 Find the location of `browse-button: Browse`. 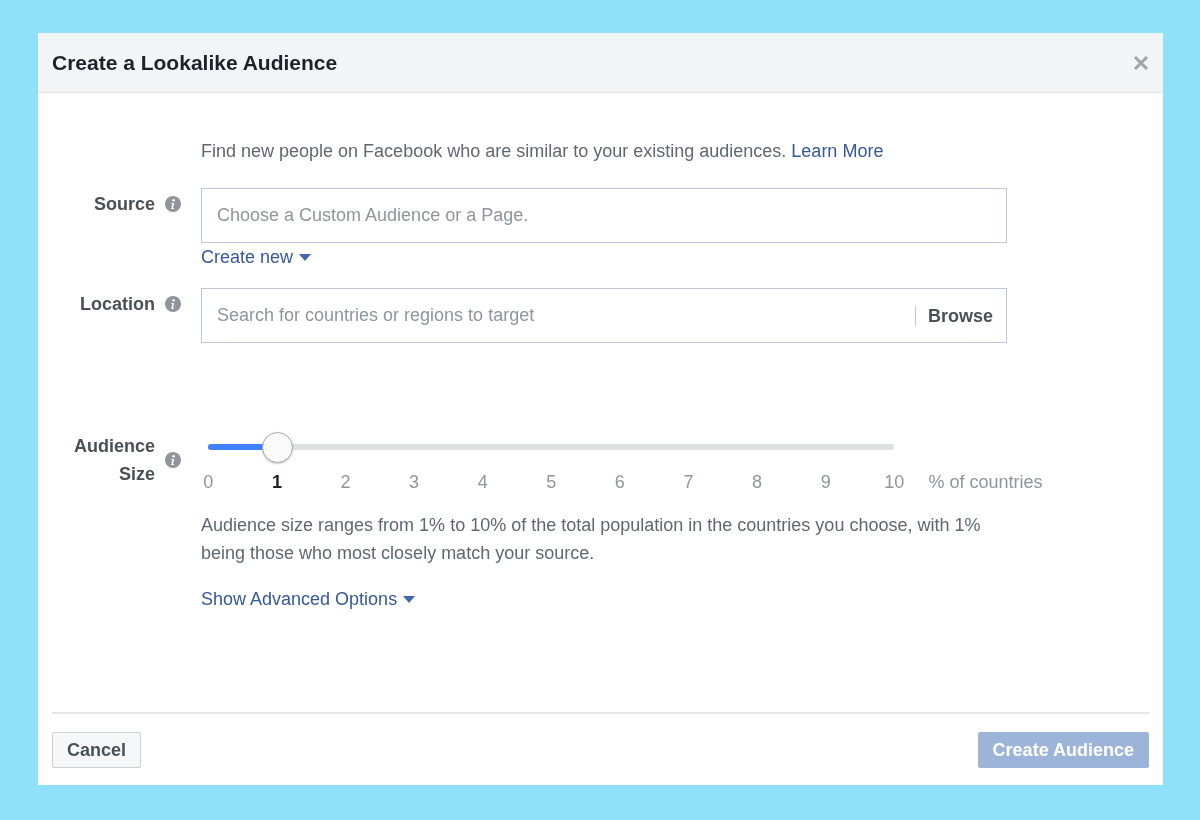

browse-button: Browse is located at coordinates (953, 315).